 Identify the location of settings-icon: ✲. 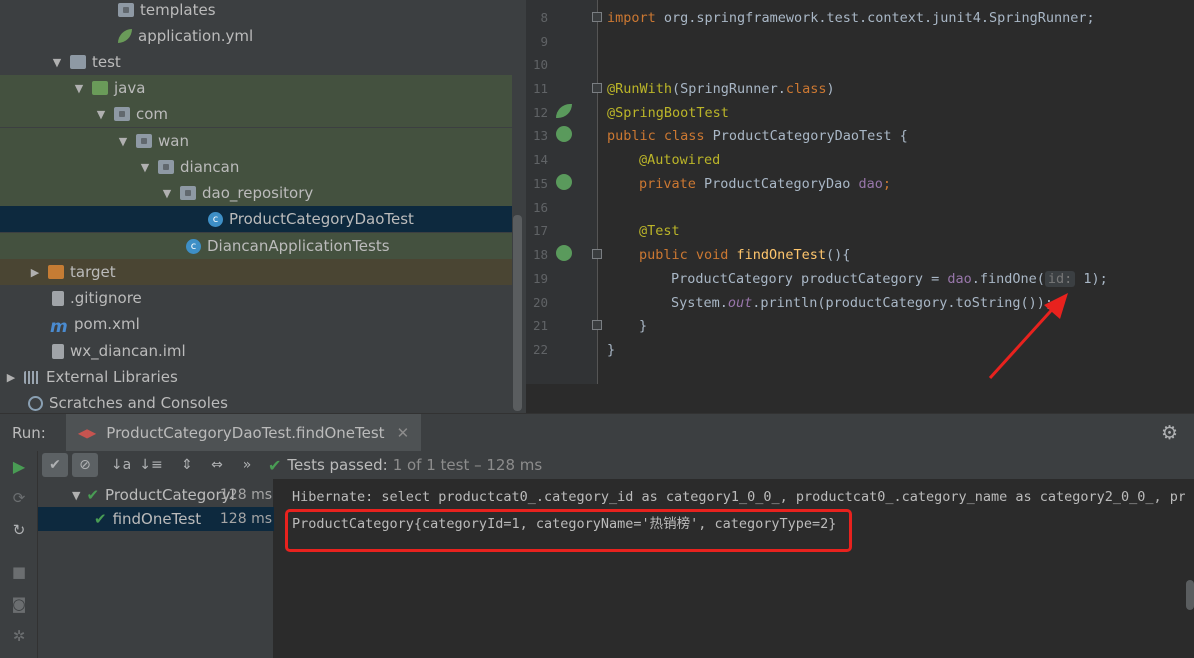
(19, 636).